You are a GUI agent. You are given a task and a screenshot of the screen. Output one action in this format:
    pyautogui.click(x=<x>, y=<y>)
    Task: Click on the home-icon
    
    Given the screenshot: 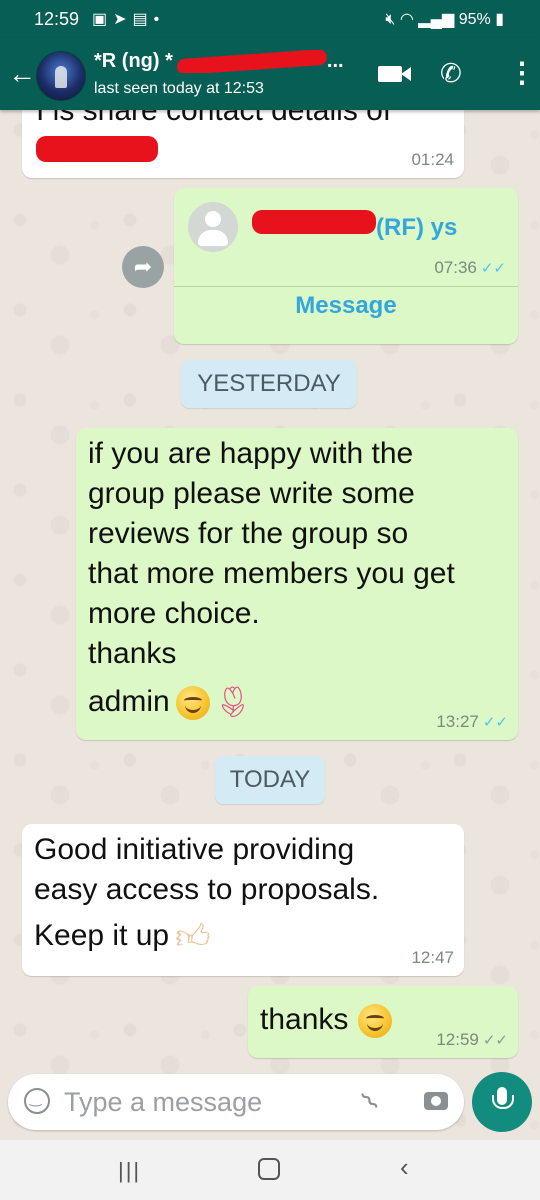 What is the action you would take?
    pyautogui.click(x=269, y=1169)
    